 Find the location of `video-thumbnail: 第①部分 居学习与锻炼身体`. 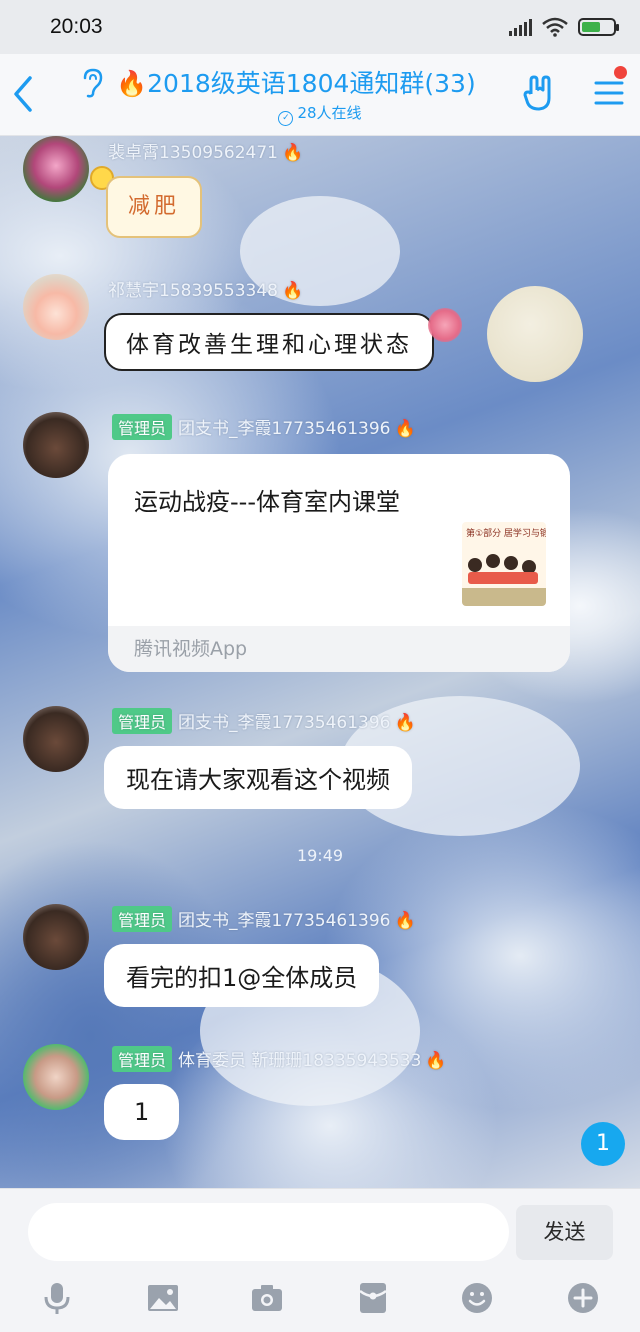

video-thumbnail: 第①部分 居学习与锻炼身体 is located at coordinates (504, 564).